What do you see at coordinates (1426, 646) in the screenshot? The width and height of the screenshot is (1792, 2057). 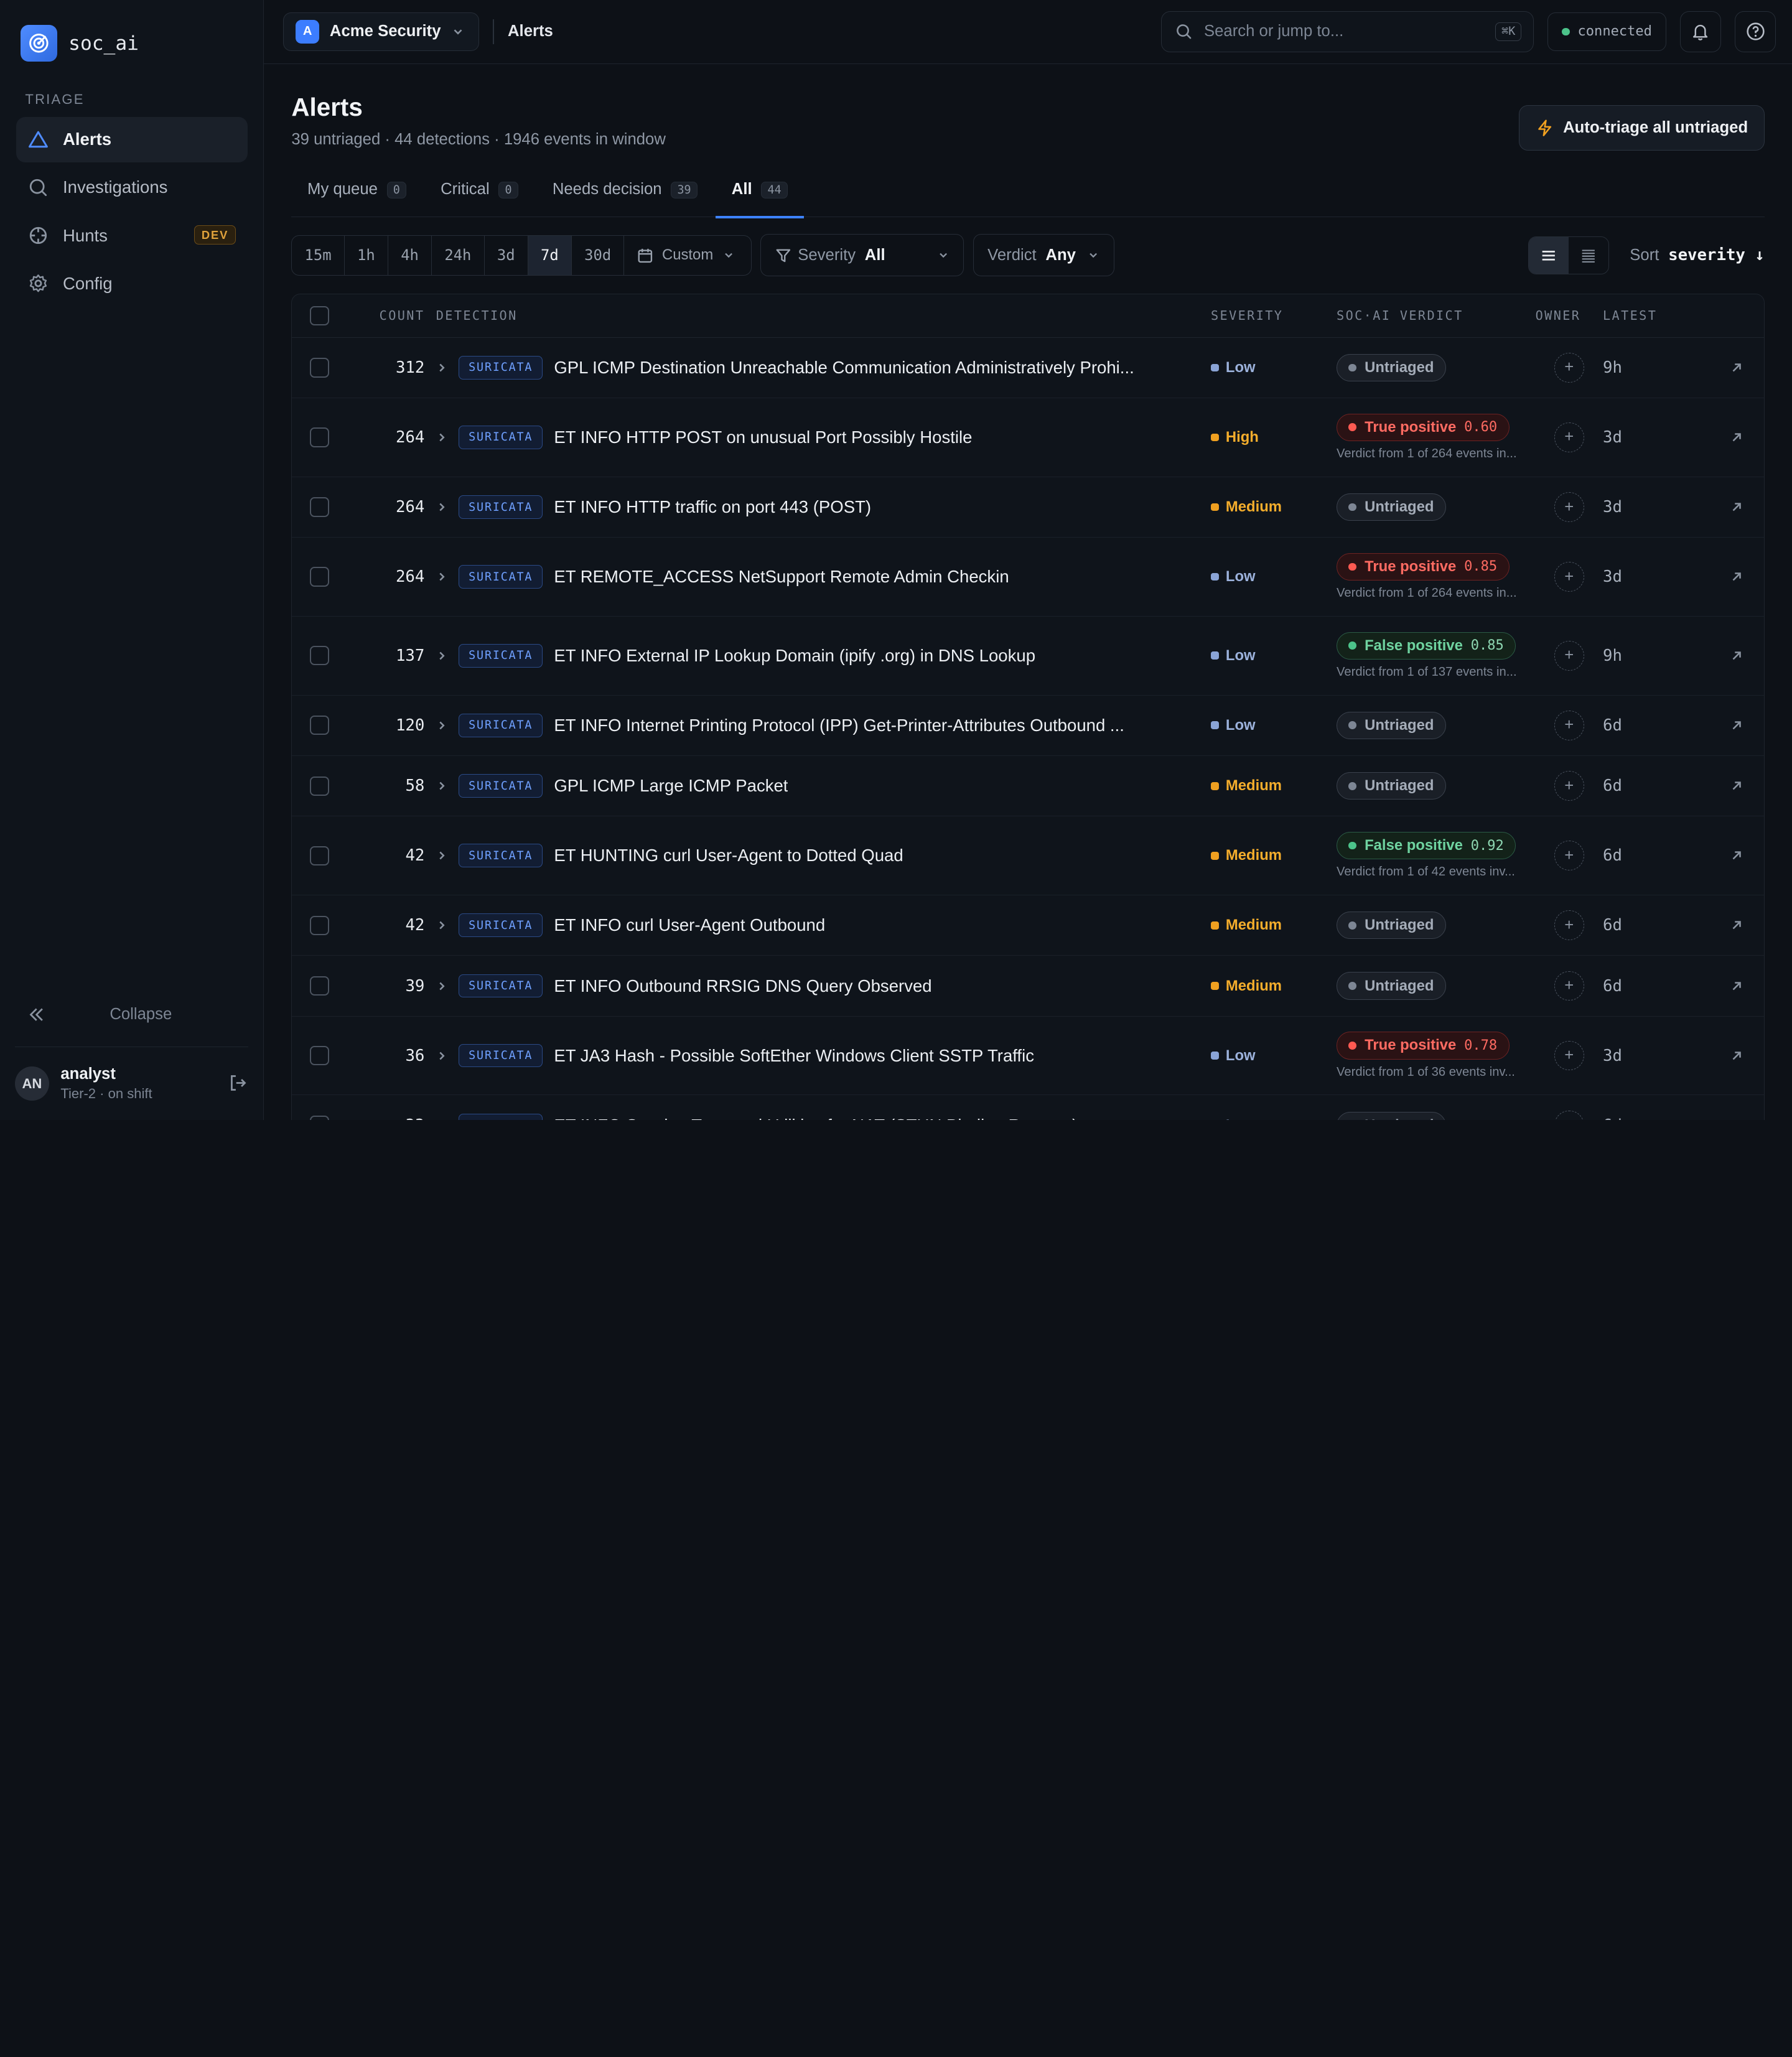 I see `verdict-pill: False positive 0.85` at bounding box center [1426, 646].